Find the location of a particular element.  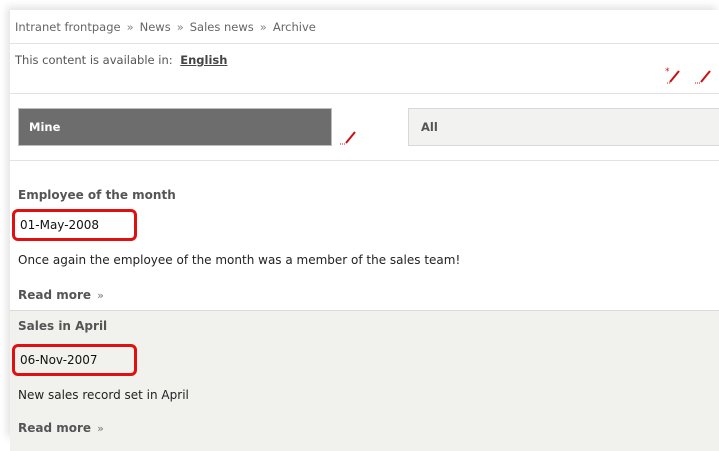

news-title: Sales in April is located at coordinates (63, 326).